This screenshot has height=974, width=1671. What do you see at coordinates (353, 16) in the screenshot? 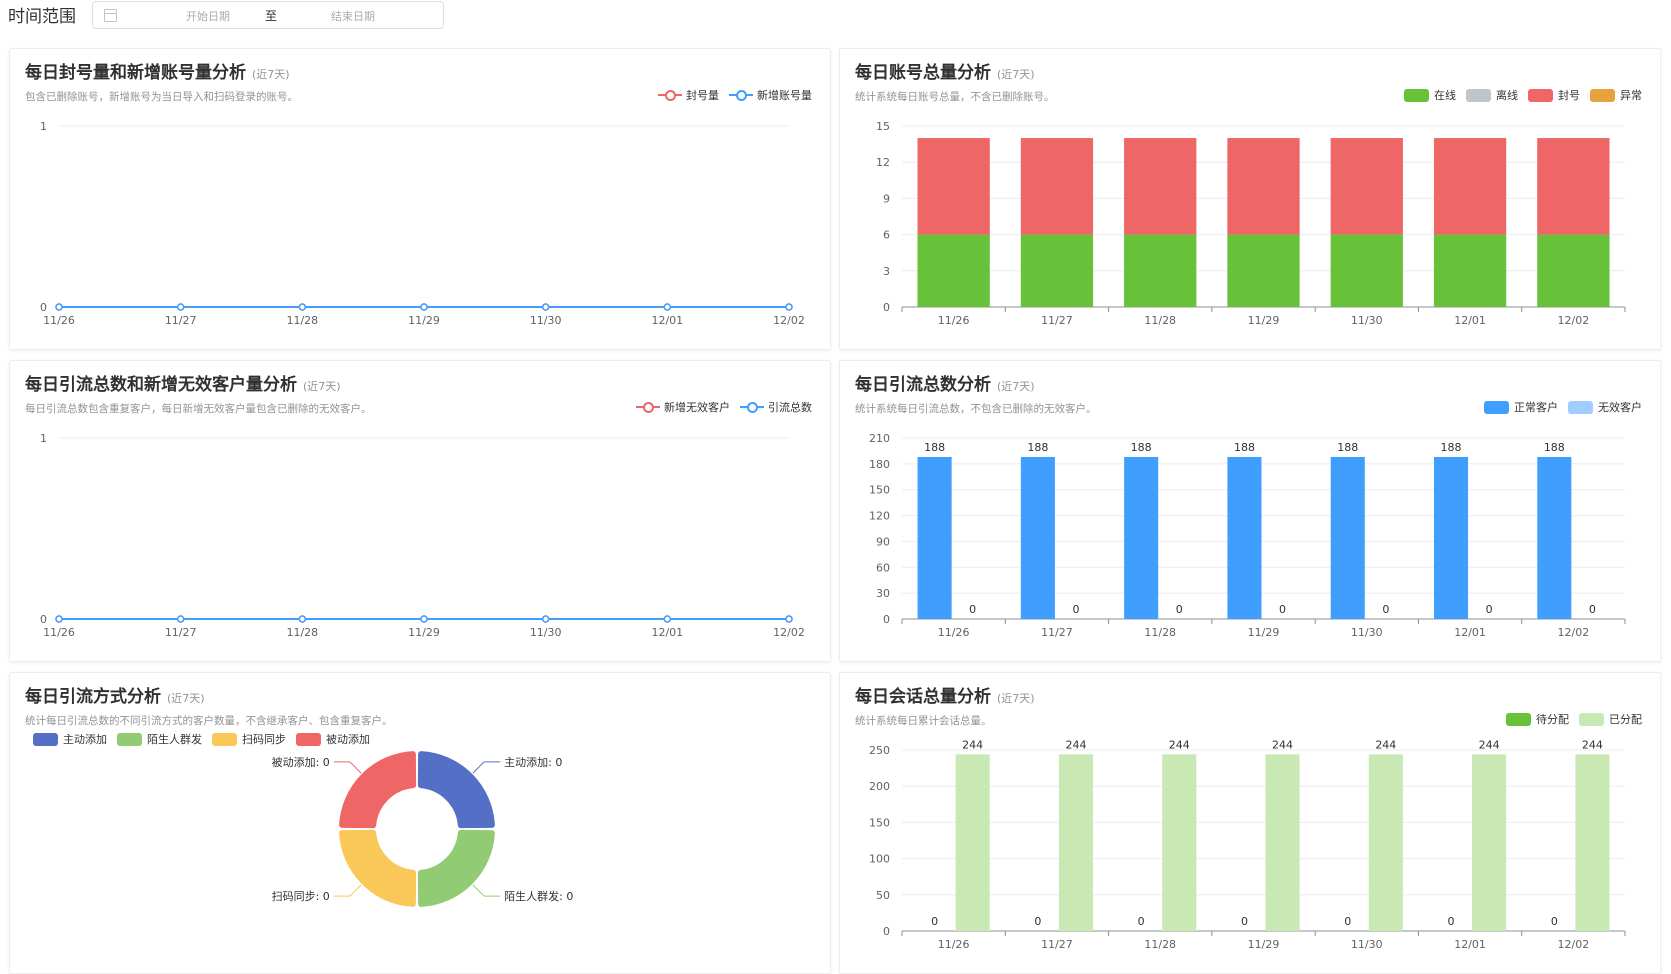
I see `end-date-input: 结束日期` at bounding box center [353, 16].